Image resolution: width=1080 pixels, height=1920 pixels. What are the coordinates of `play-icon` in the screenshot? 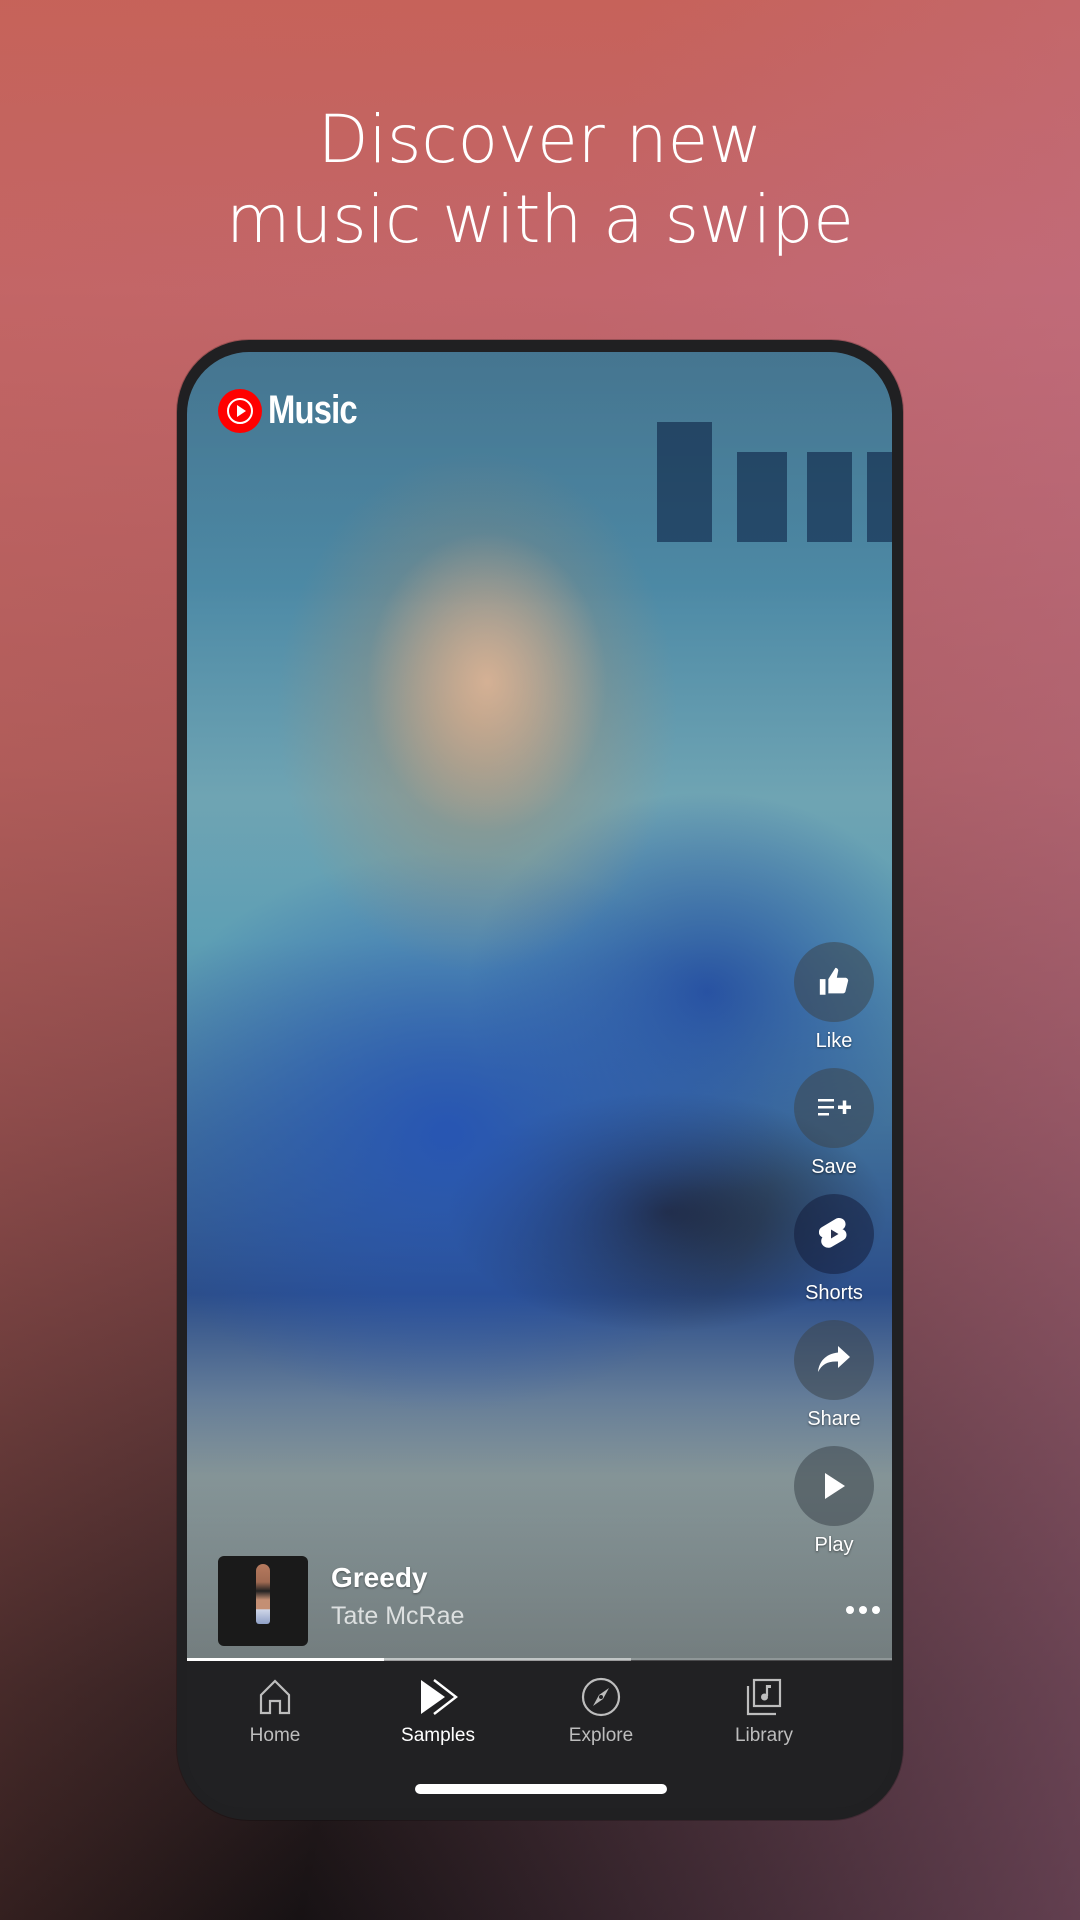 It's located at (835, 1486).